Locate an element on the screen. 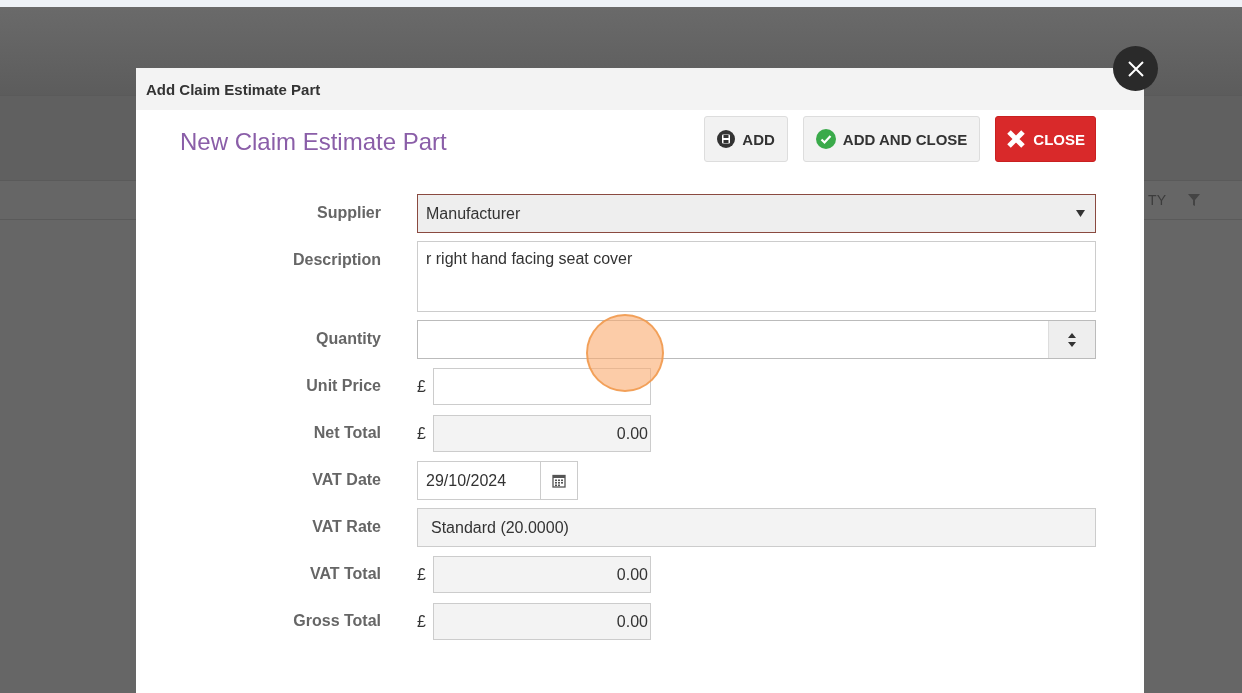  amount-field is located at coordinates (542, 386).